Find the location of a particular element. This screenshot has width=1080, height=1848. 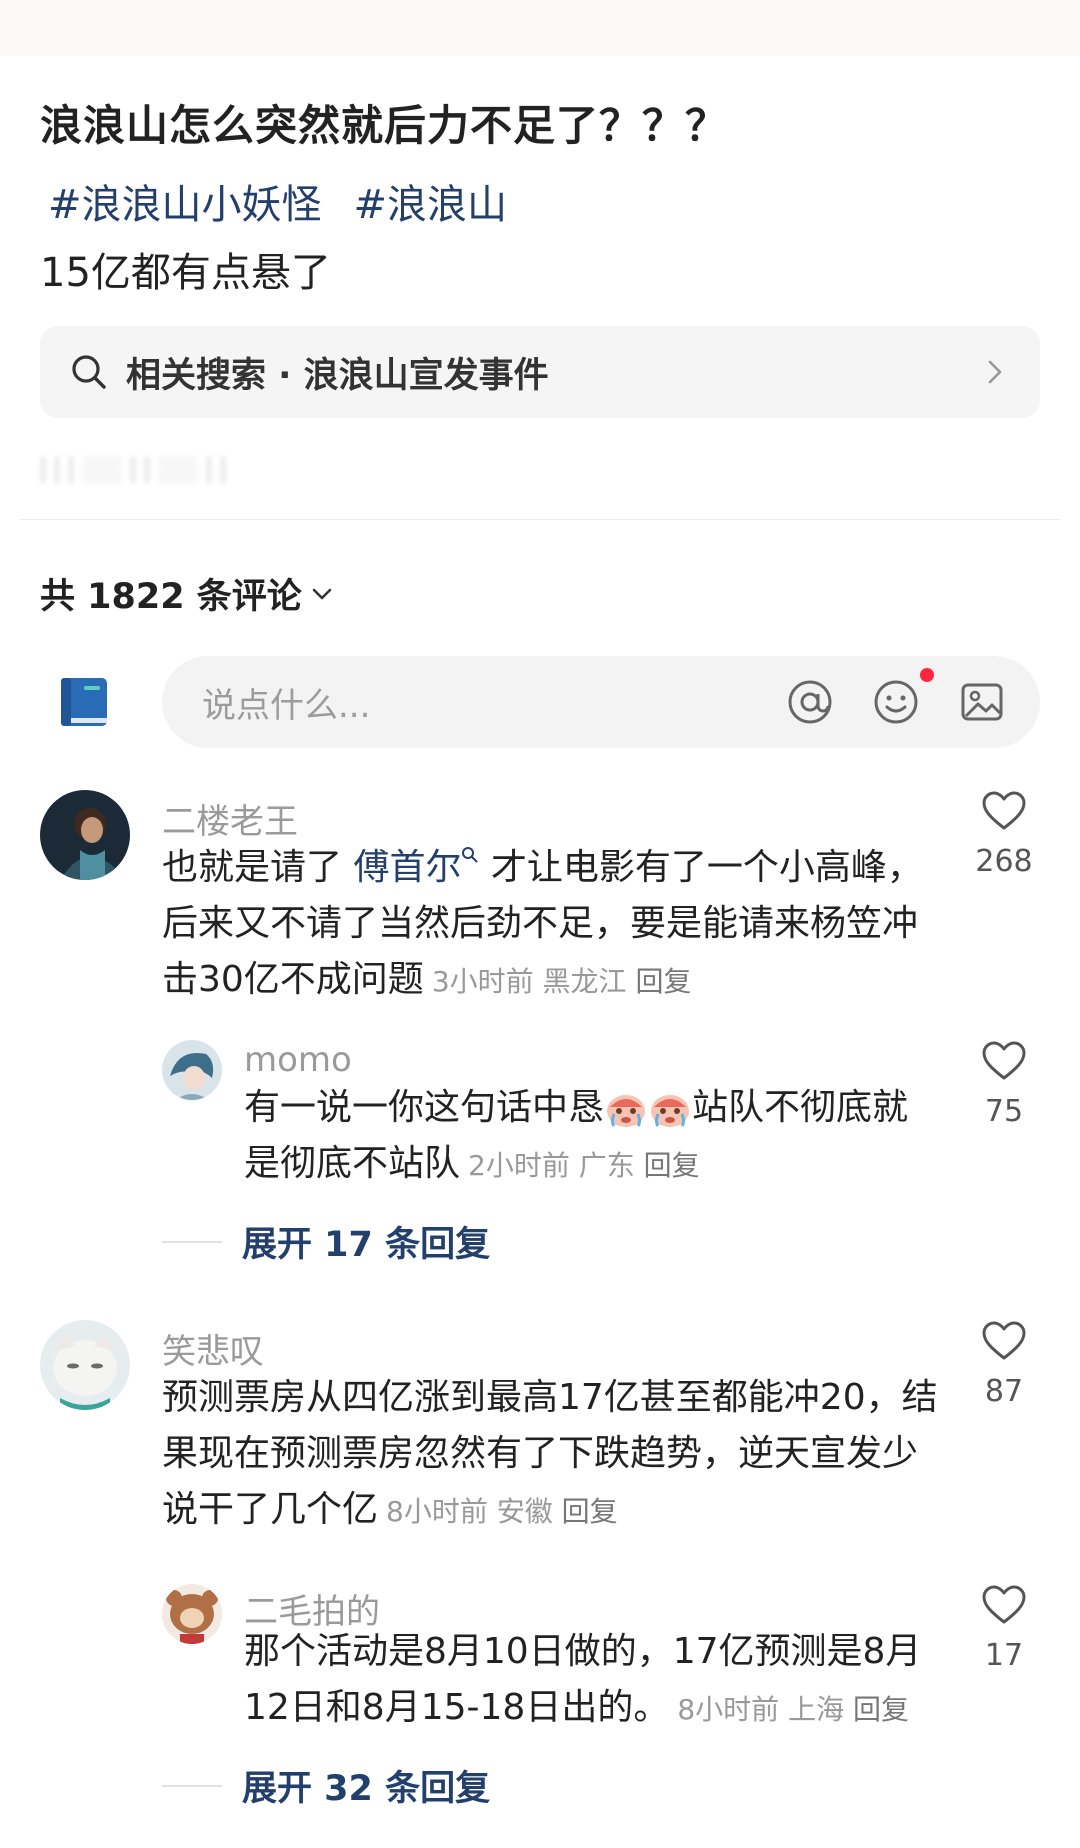

commenter-name: 二楼老王 is located at coordinates (230, 818).